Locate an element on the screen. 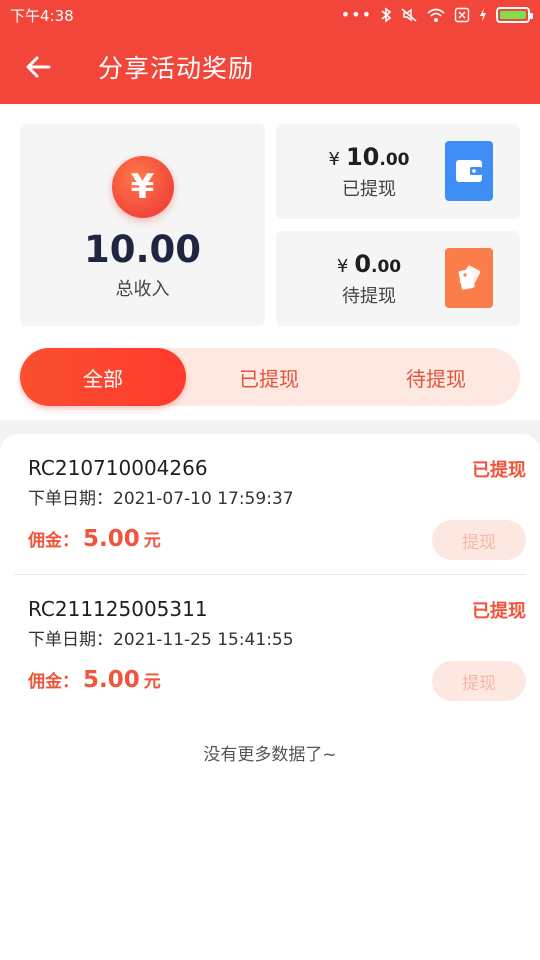  withdrawn-dec: .00 is located at coordinates (394, 159).